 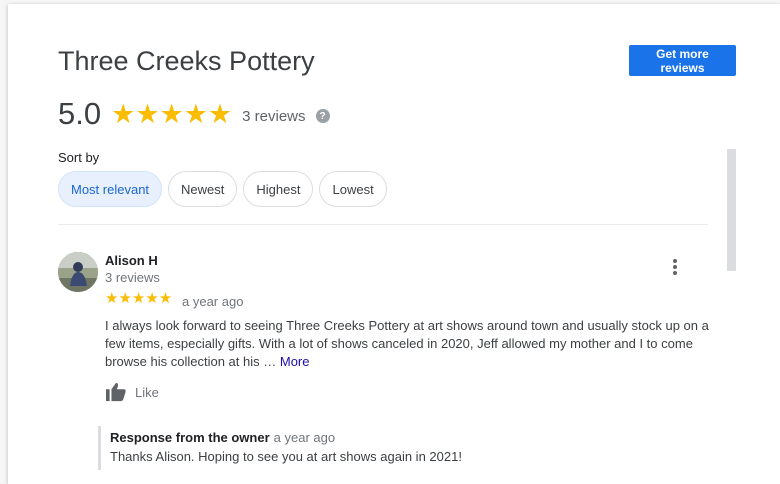 What do you see at coordinates (79, 157) in the screenshot?
I see `sort-by-label: Sort by` at bounding box center [79, 157].